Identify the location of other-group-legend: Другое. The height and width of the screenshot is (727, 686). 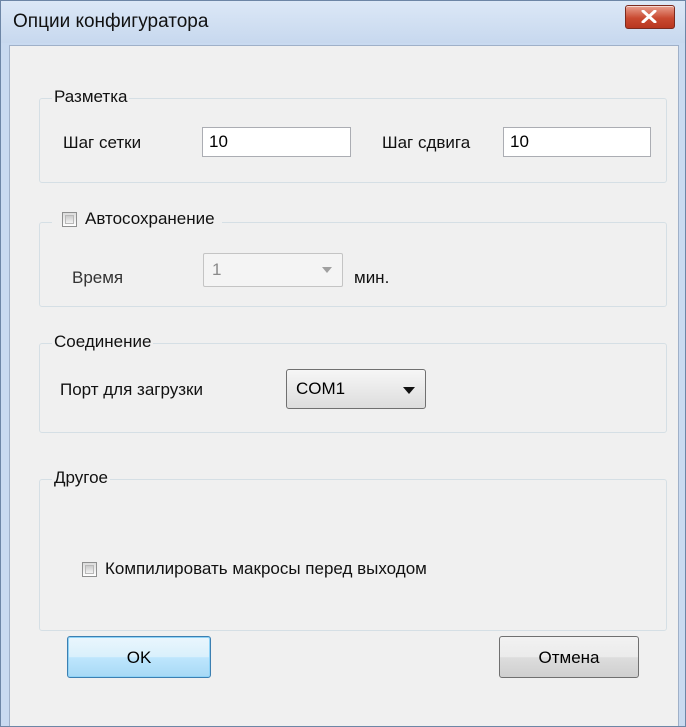
(81, 478).